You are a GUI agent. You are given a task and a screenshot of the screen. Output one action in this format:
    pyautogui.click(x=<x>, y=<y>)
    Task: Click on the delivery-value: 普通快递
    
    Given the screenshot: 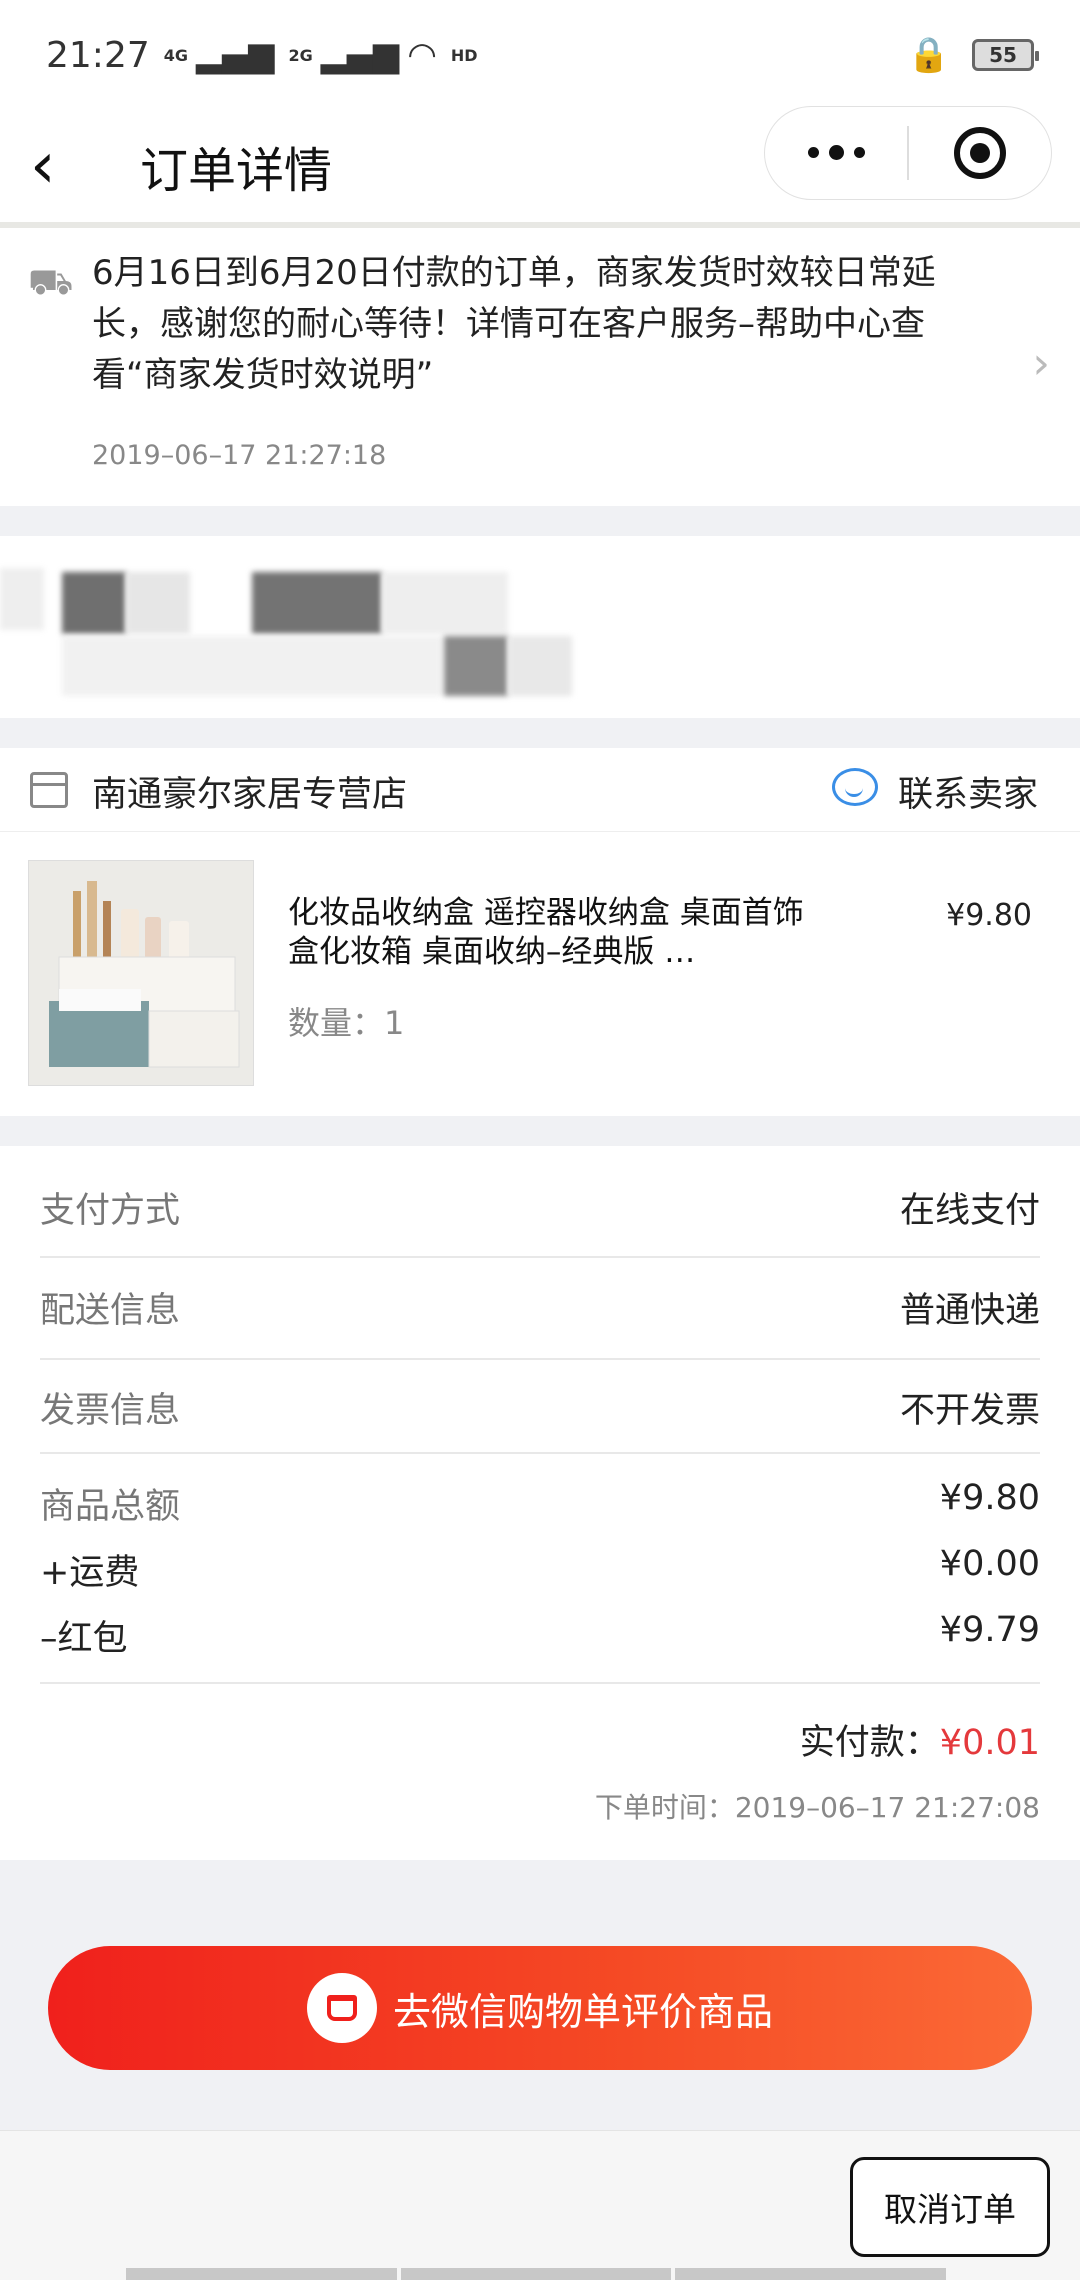 What is the action you would take?
    pyautogui.click(x=969, y=1311)
    